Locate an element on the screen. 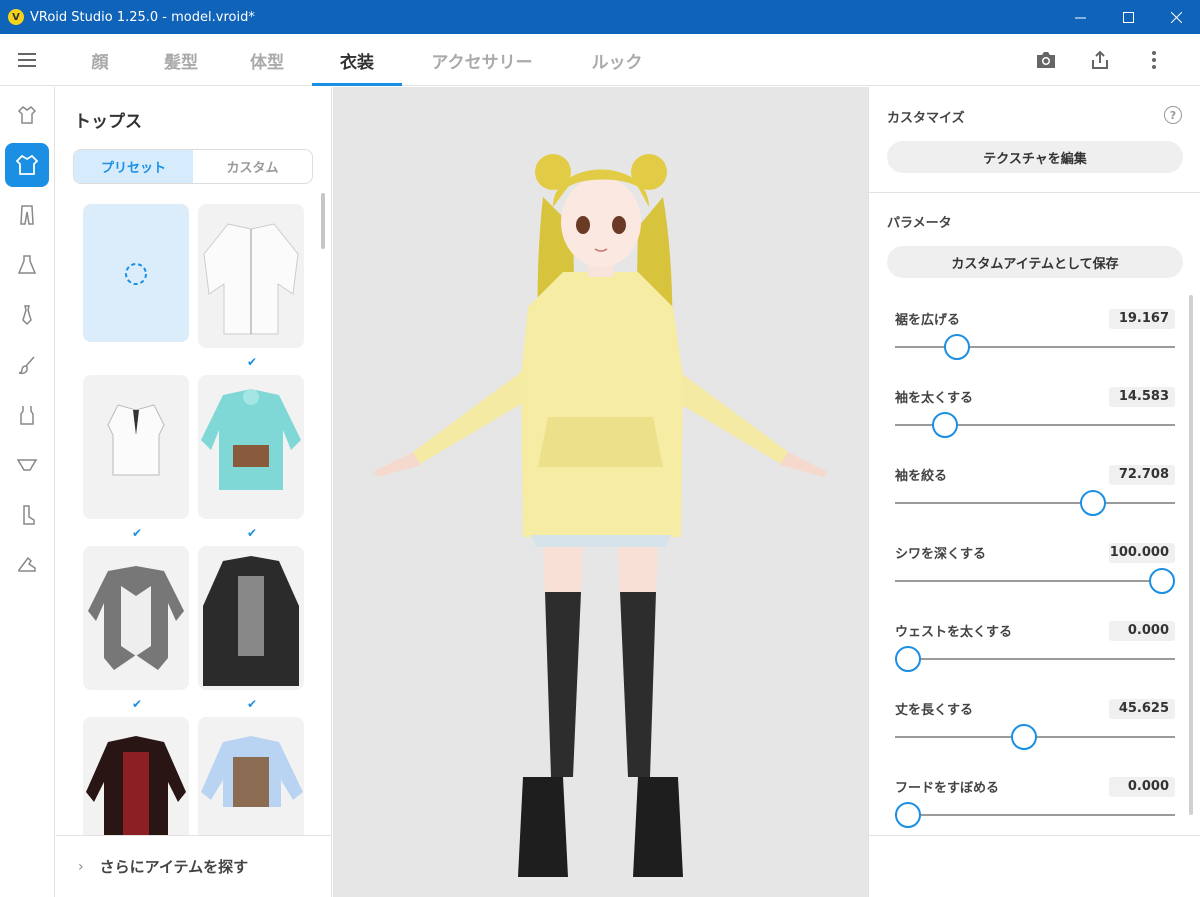  rail-item-necktie is located at coordinates (27, 315).